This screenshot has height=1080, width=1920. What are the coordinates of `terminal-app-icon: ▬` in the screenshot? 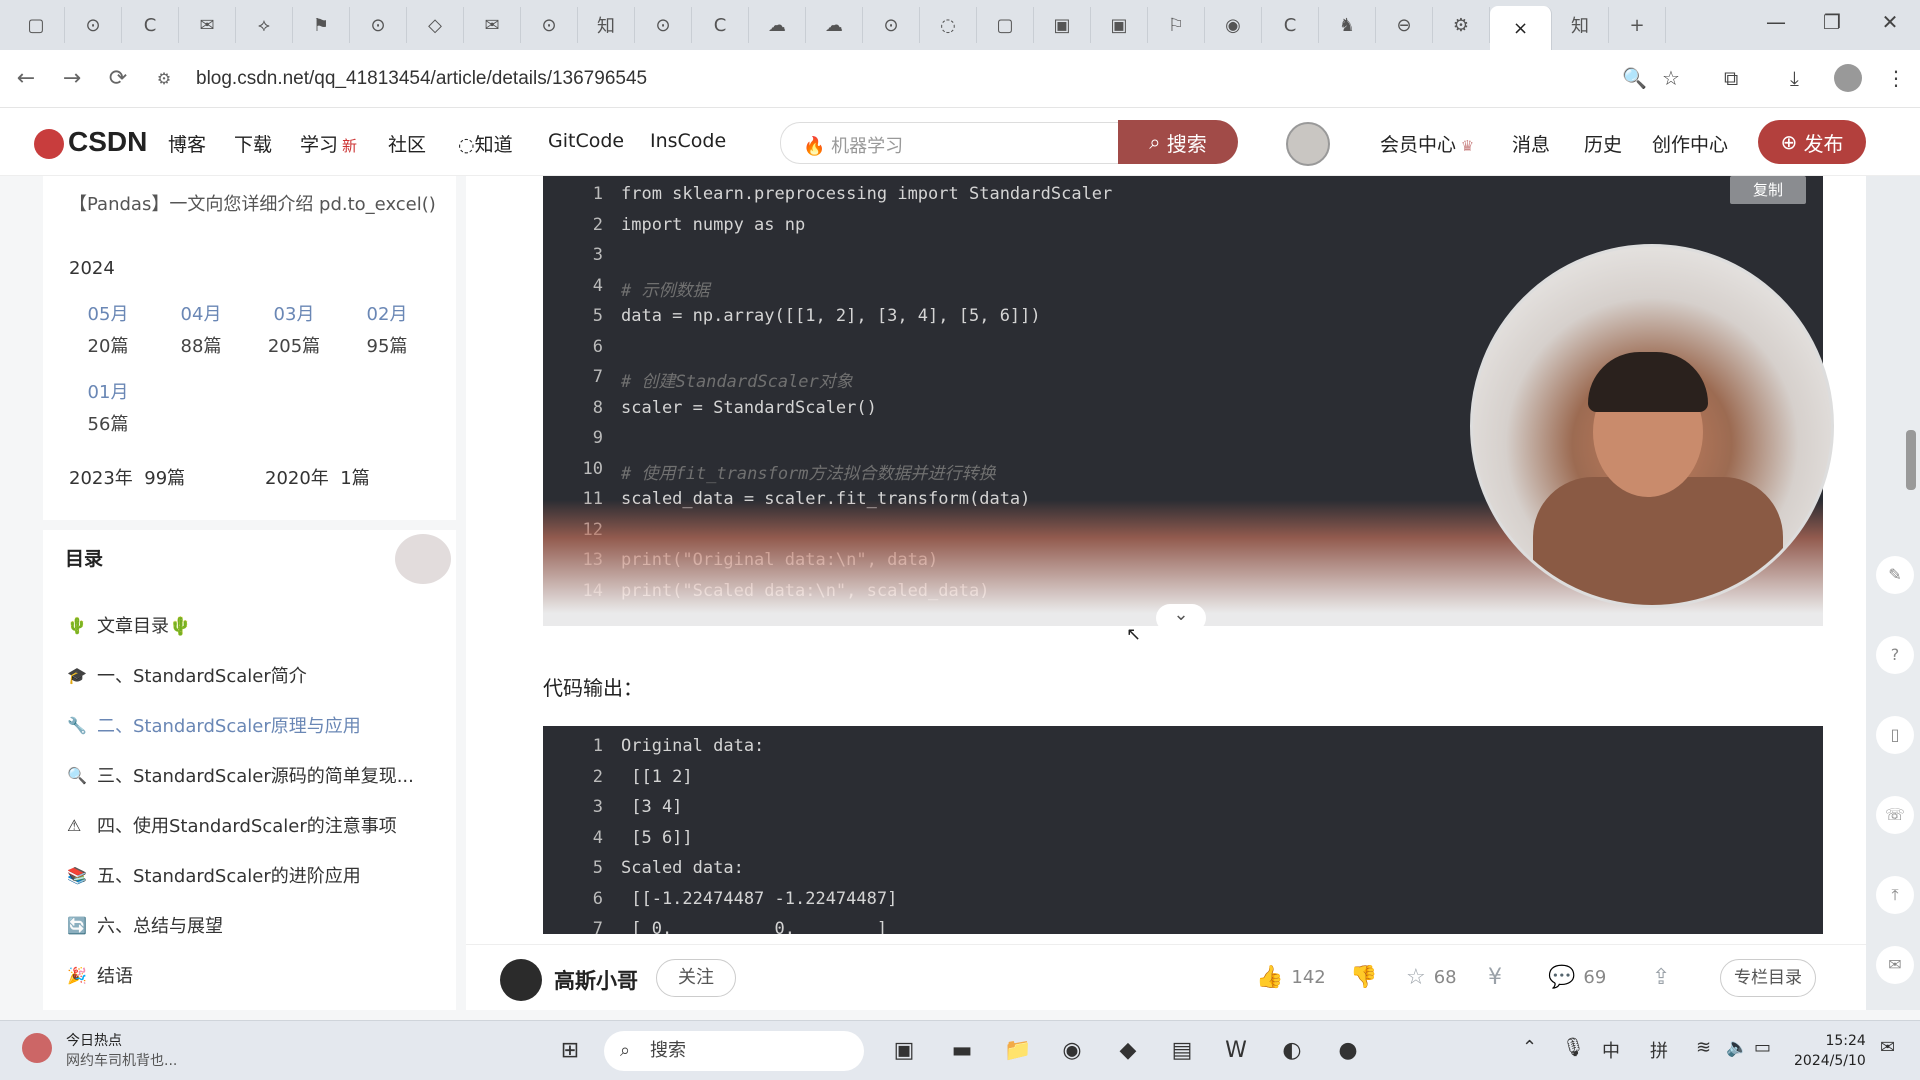 It's located at (962, 1051).